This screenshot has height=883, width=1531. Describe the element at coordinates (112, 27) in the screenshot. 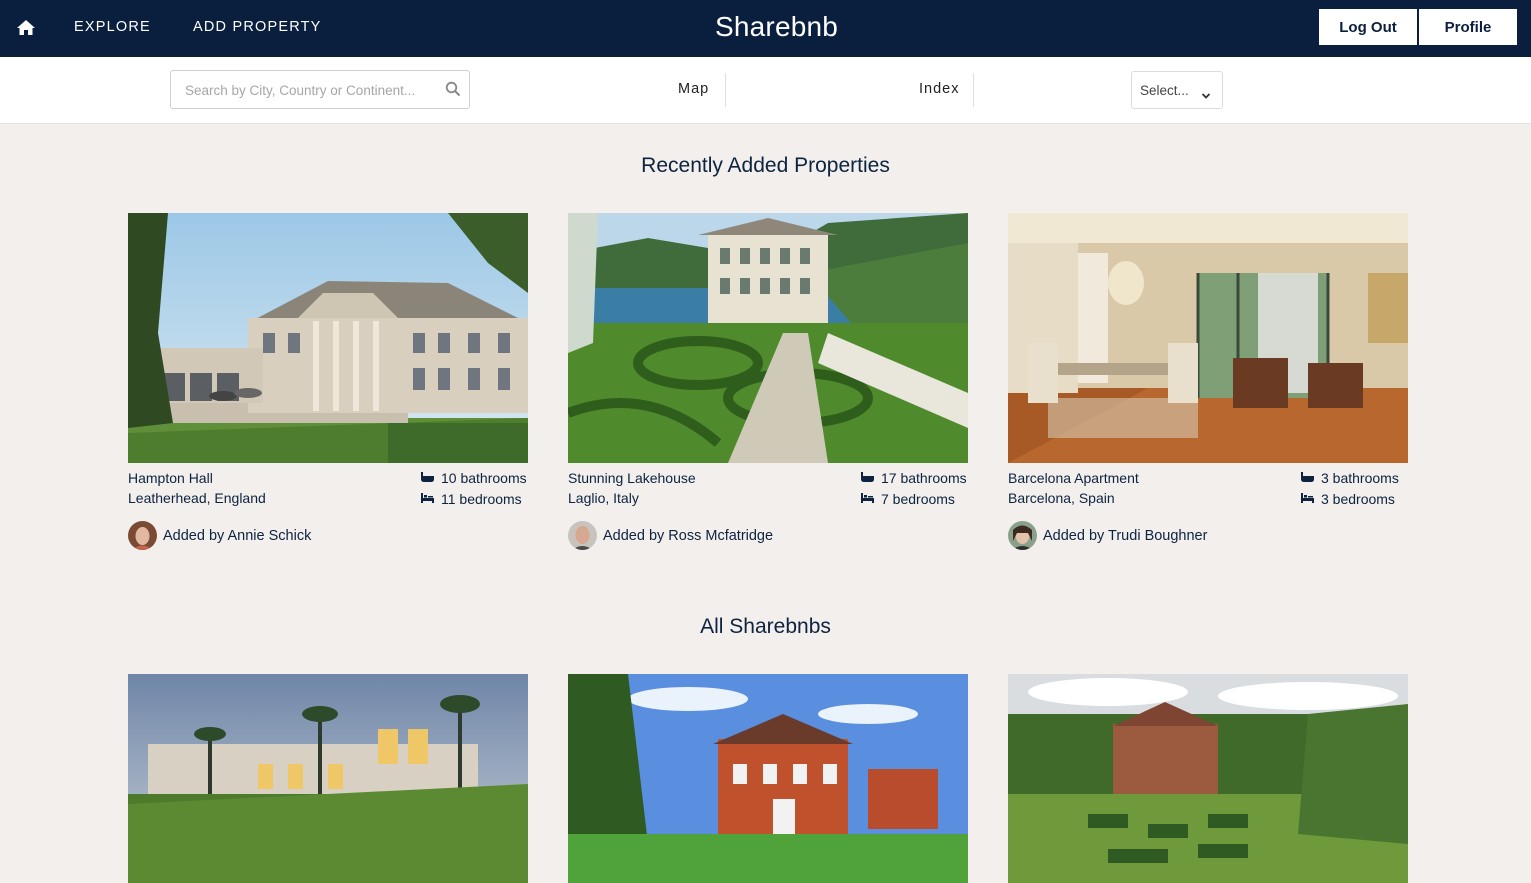

I see `nav-explore-link: EXPLORE` at that location.